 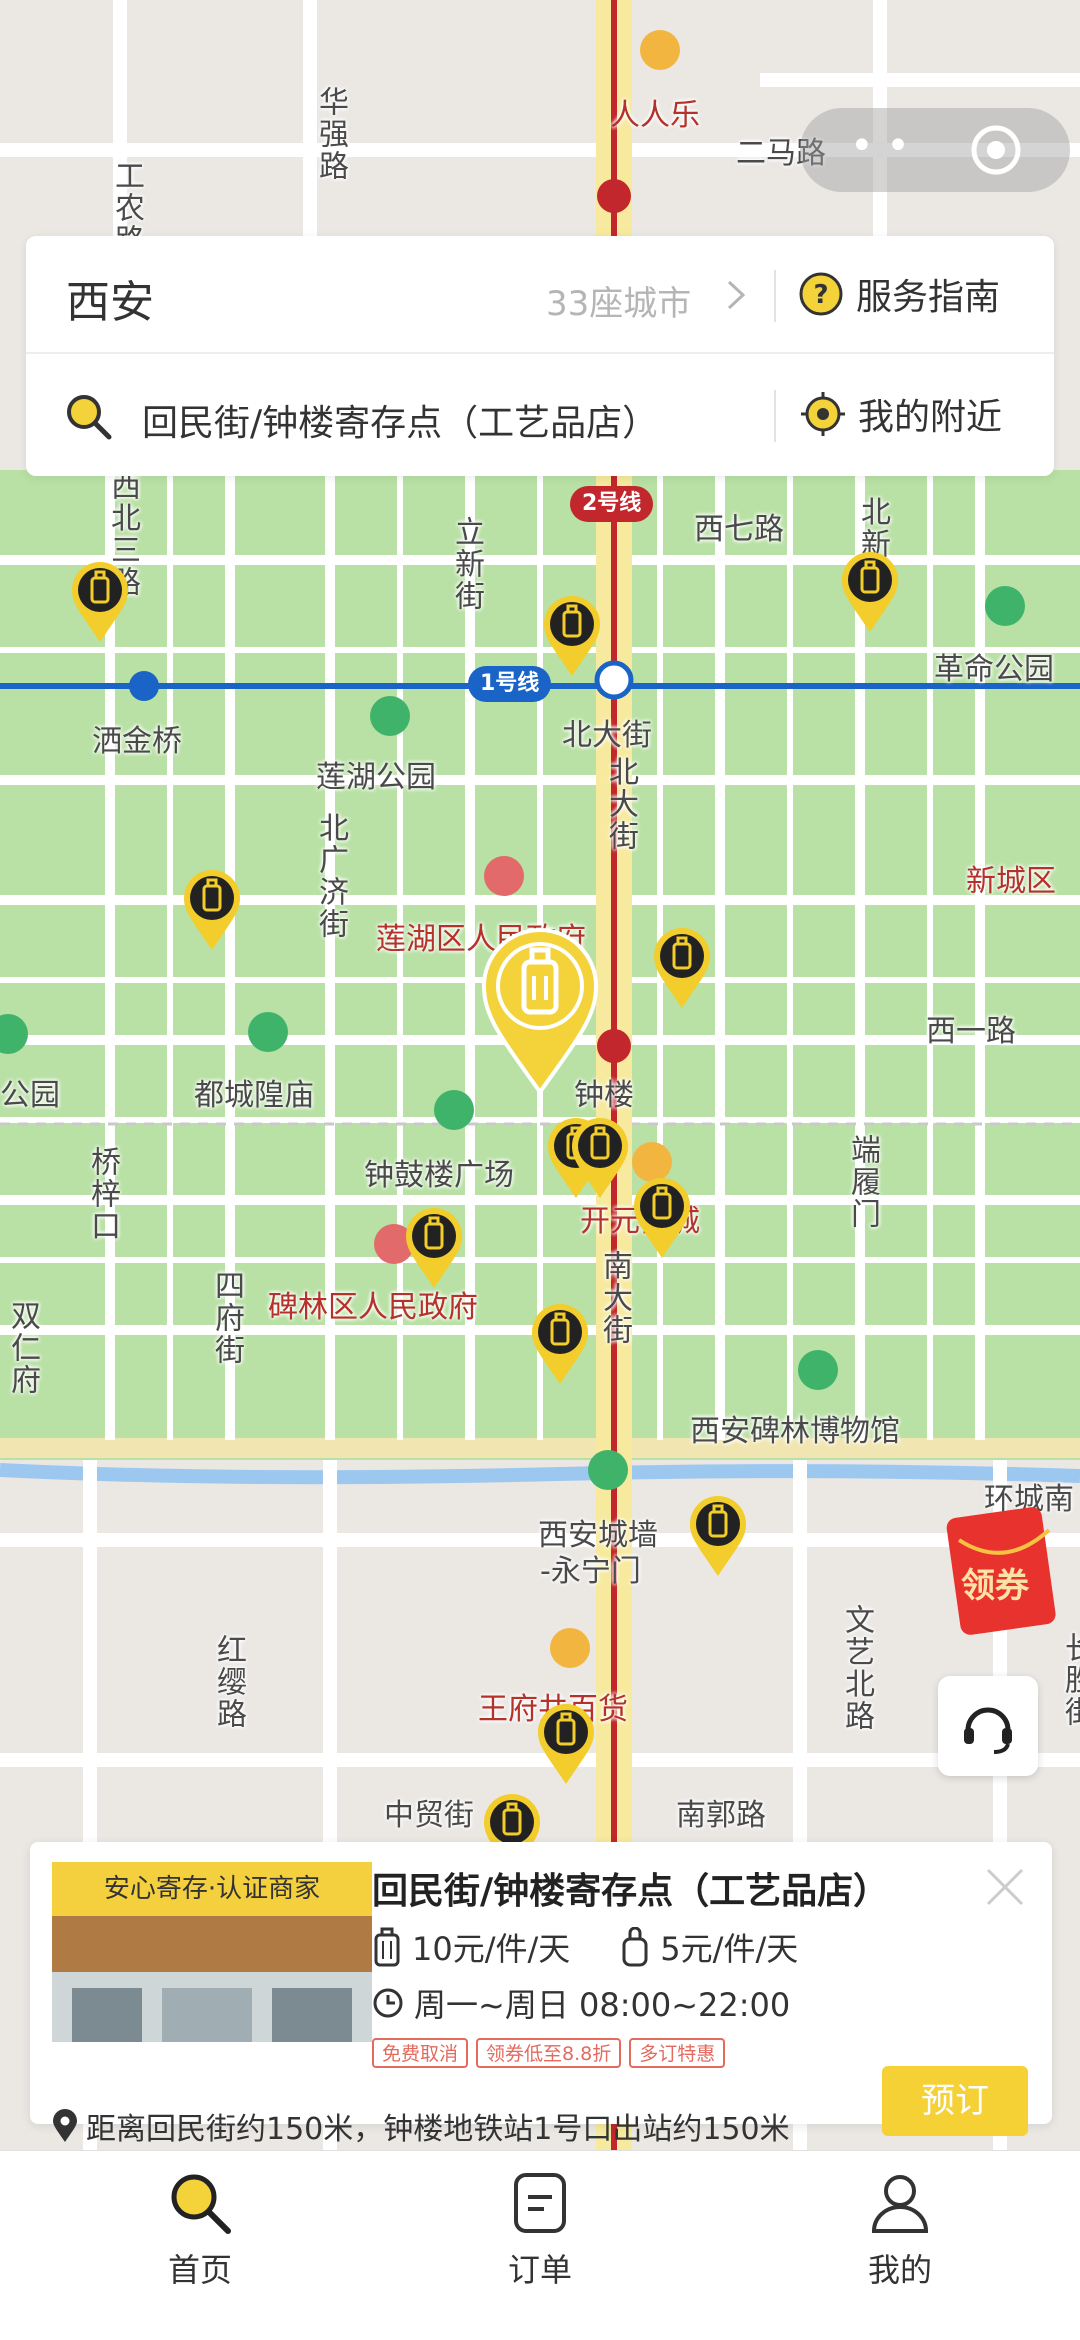 What do you see at coordinates (226, 1318) in the screenshot?
I see `map-label-sifujie: 四府街` at bounding box center [226, 1318].